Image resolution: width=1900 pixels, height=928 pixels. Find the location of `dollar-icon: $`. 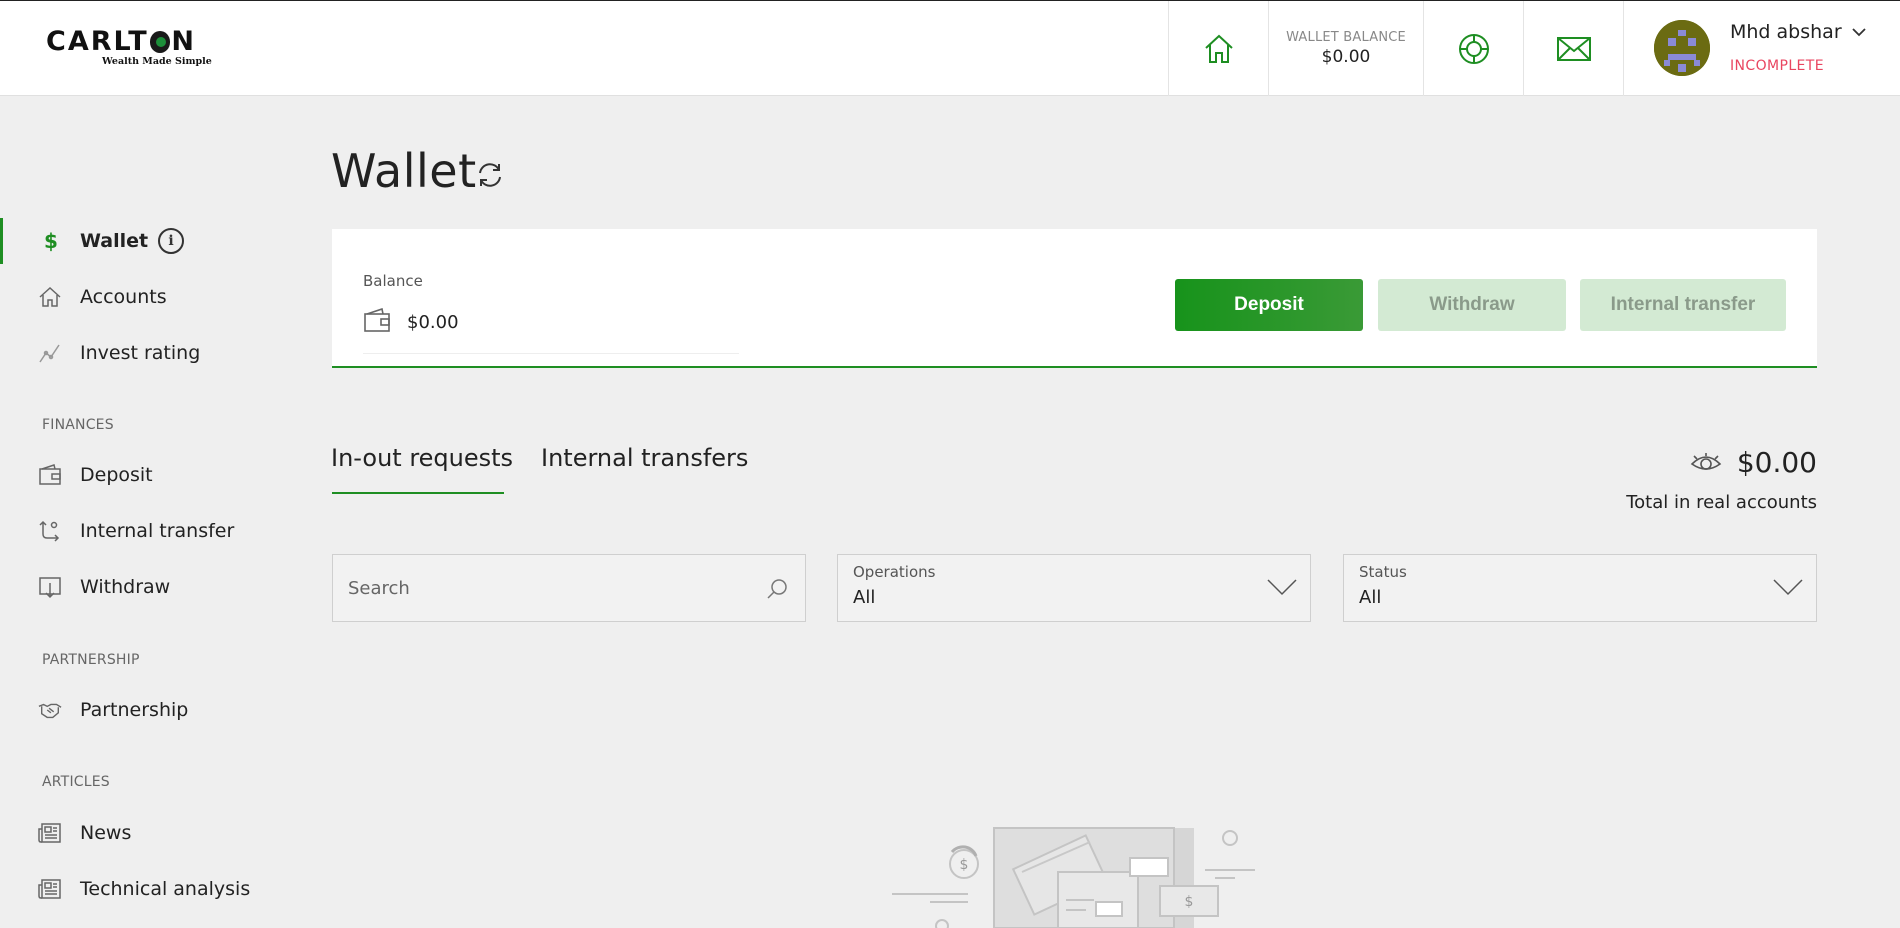

dollar-icon: $ is located at coordinates (50, 241).